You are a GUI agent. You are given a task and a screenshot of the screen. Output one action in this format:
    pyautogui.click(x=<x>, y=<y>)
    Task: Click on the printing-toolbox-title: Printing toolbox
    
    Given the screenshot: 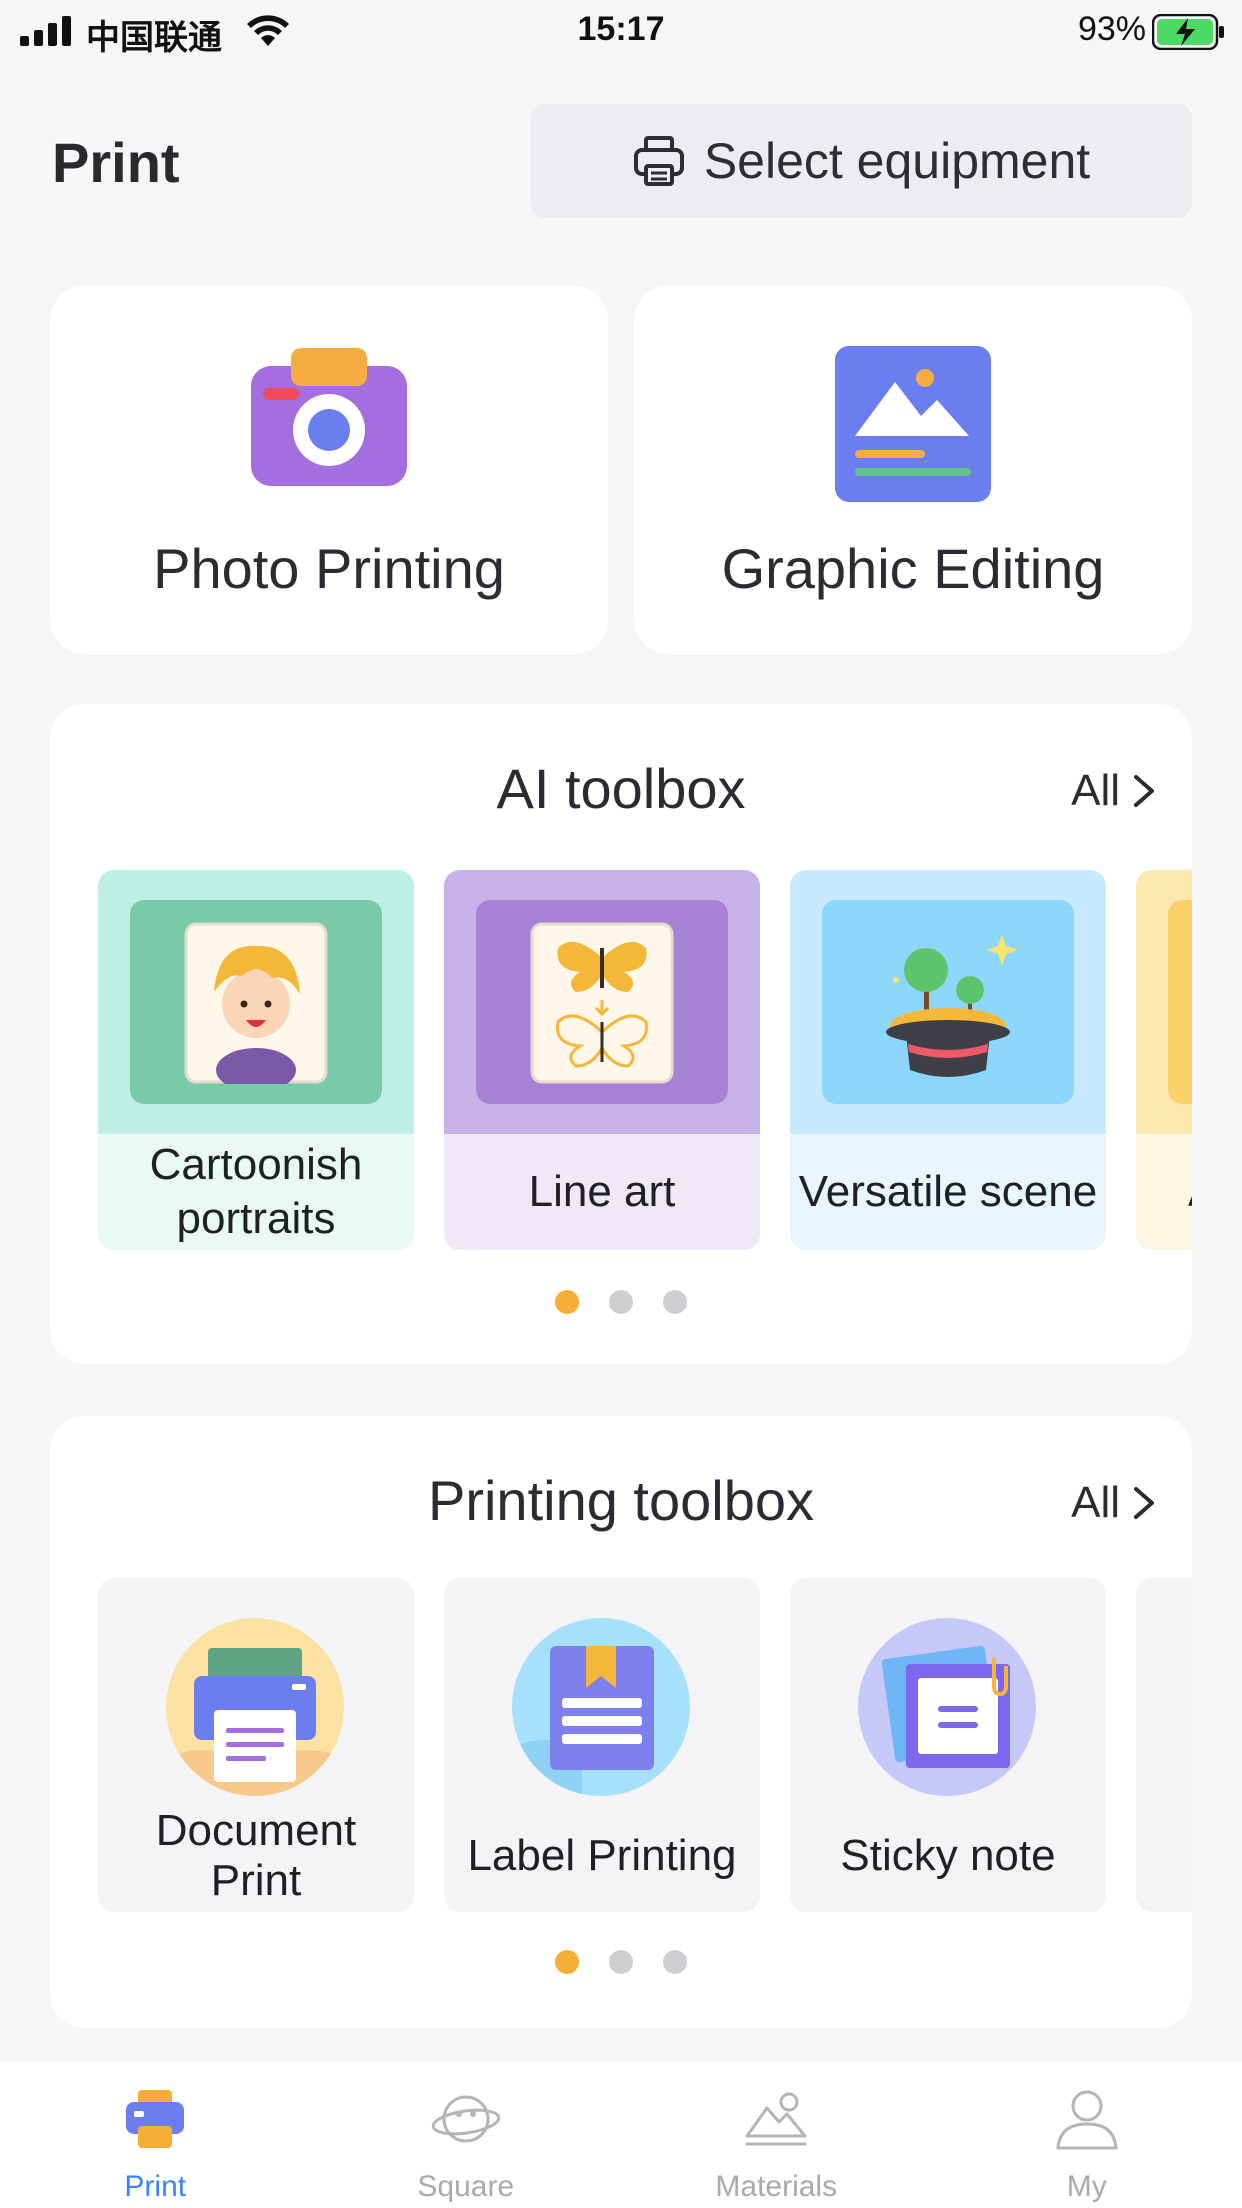 What is the action you would take?
    pyautogui.click(x=620, y=1500)
    